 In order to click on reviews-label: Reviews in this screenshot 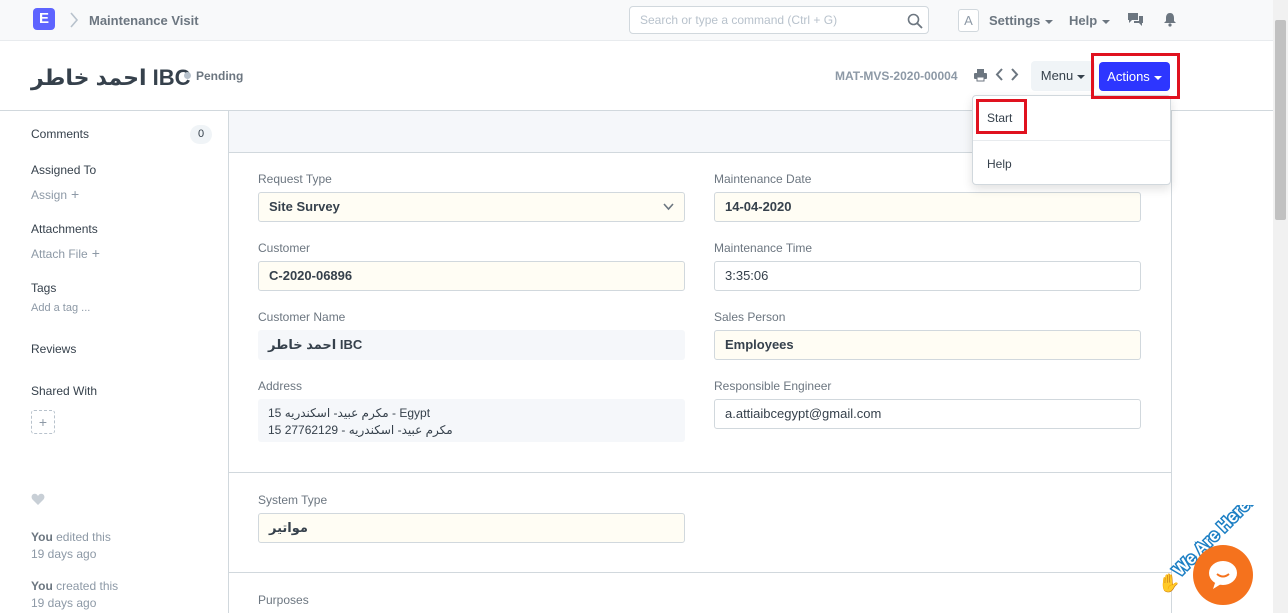, I will do `click(54, 349)`.